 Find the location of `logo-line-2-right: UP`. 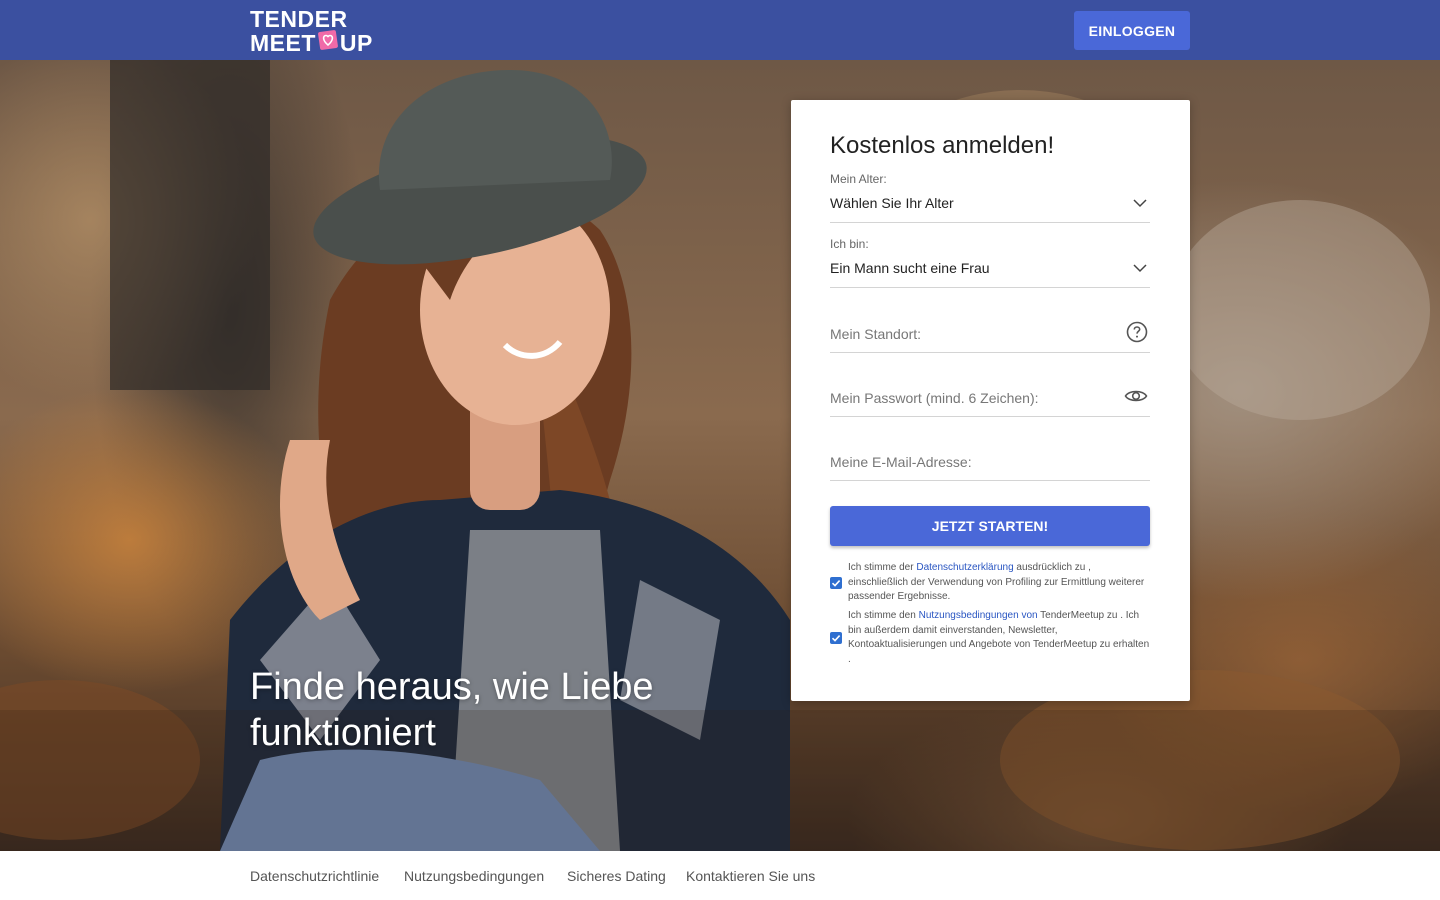

logo-line-2-right: UP is located at coordinates (356, 43).